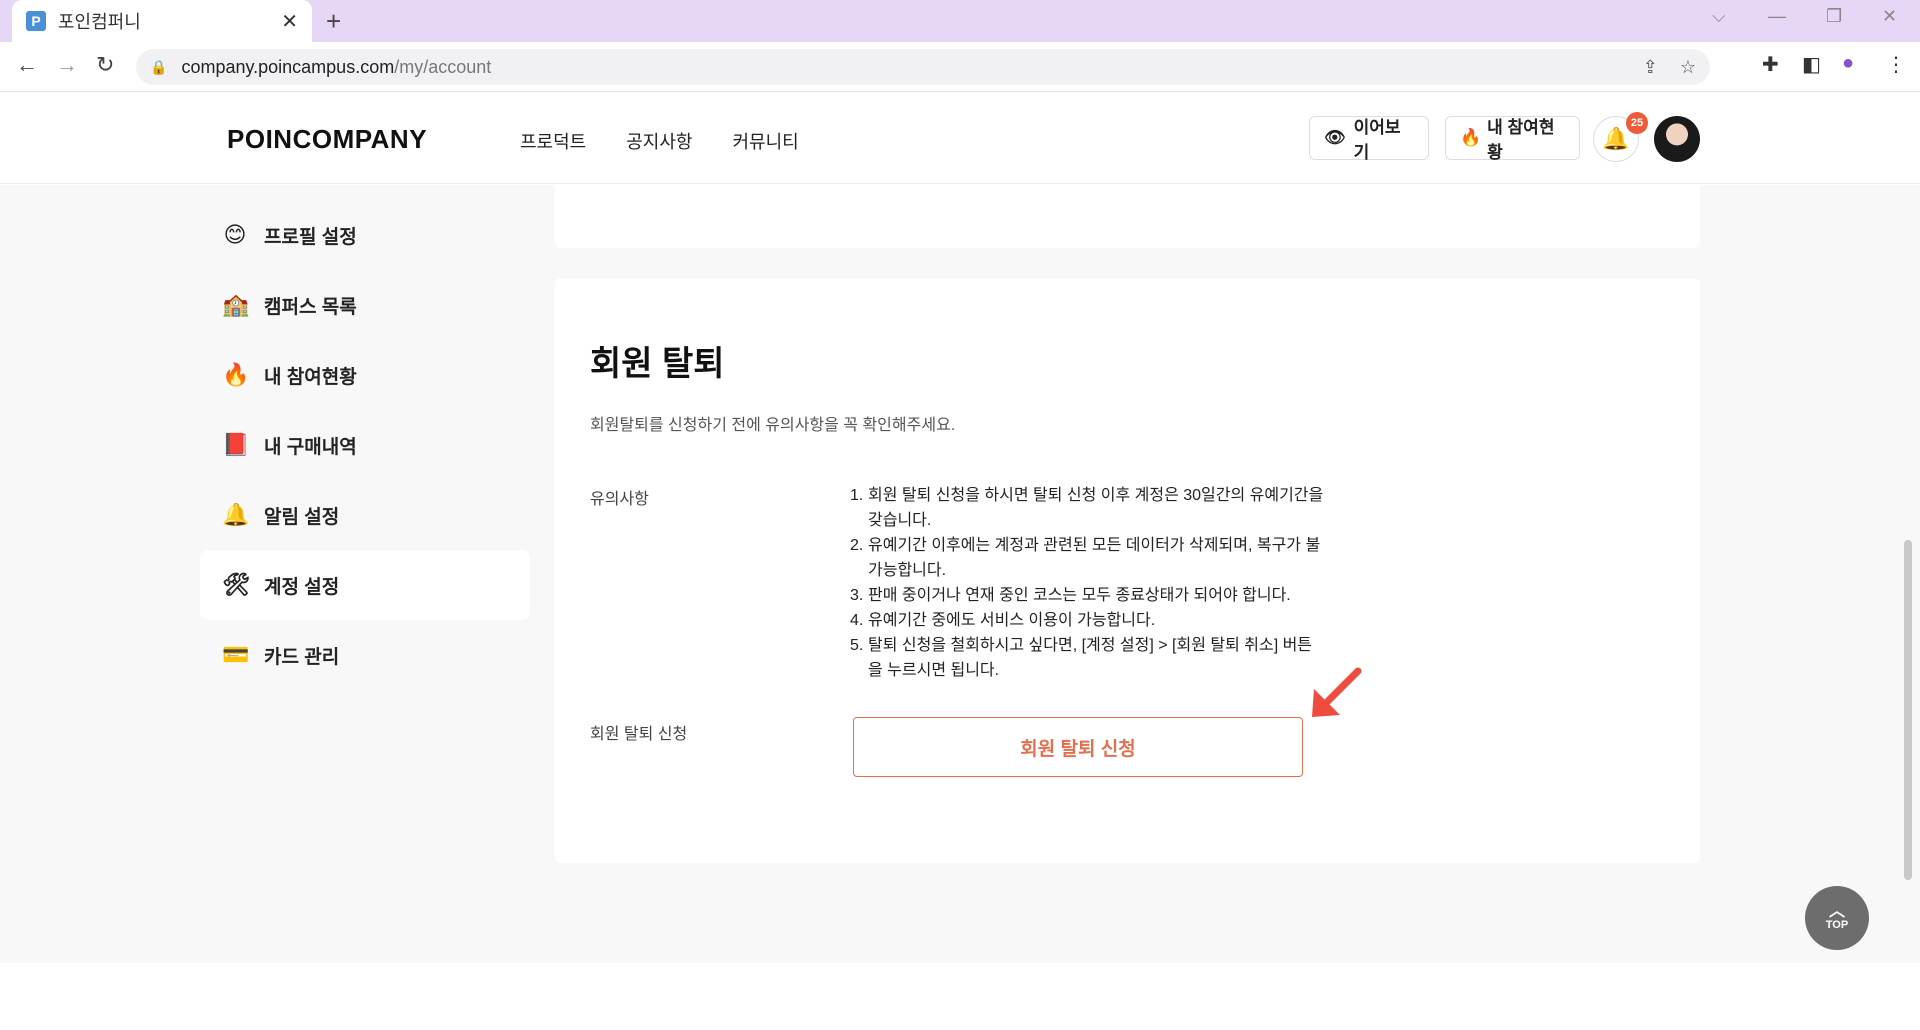  Describe the element at coordinates (1369, 139) in the screenshot. I see `continue-button: 👁 이어보기` at that location.